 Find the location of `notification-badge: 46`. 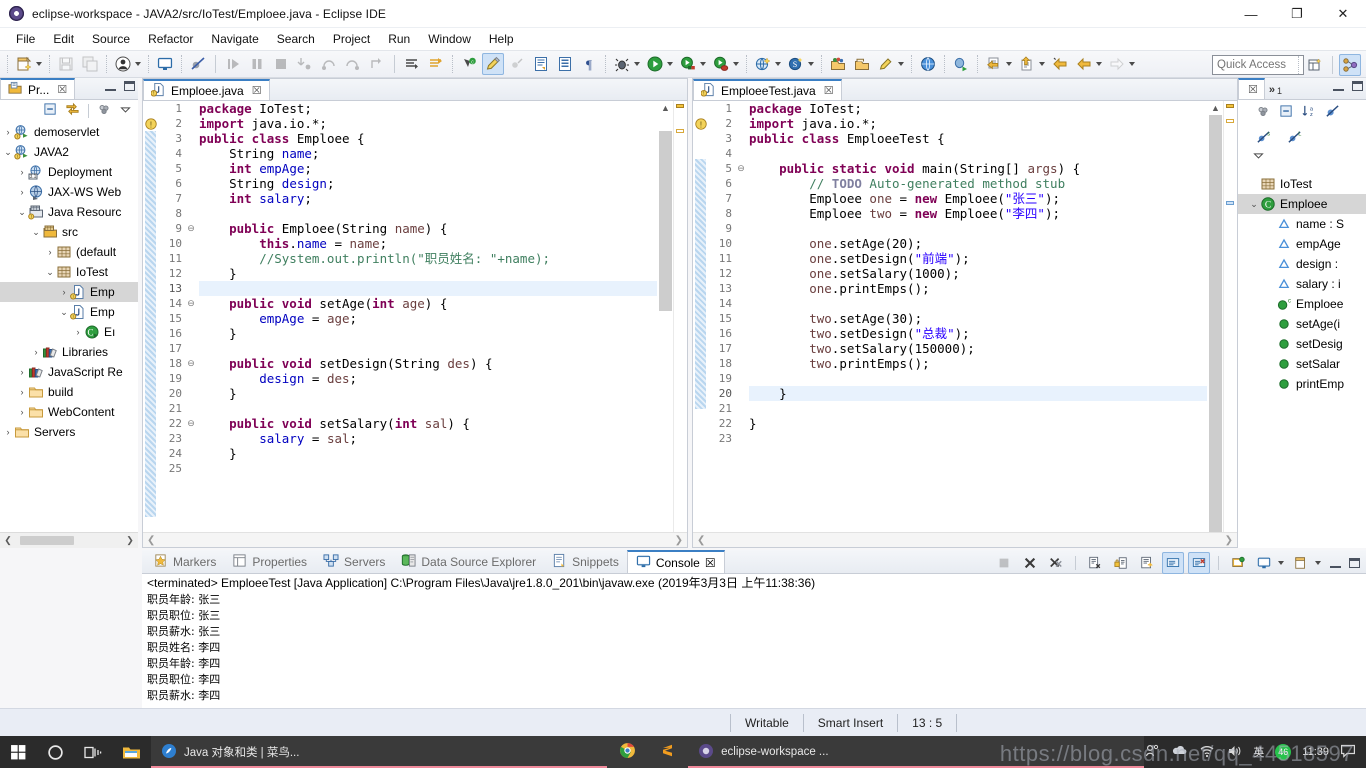

notification-badge: 46 is located at coordinates (1283, 752).